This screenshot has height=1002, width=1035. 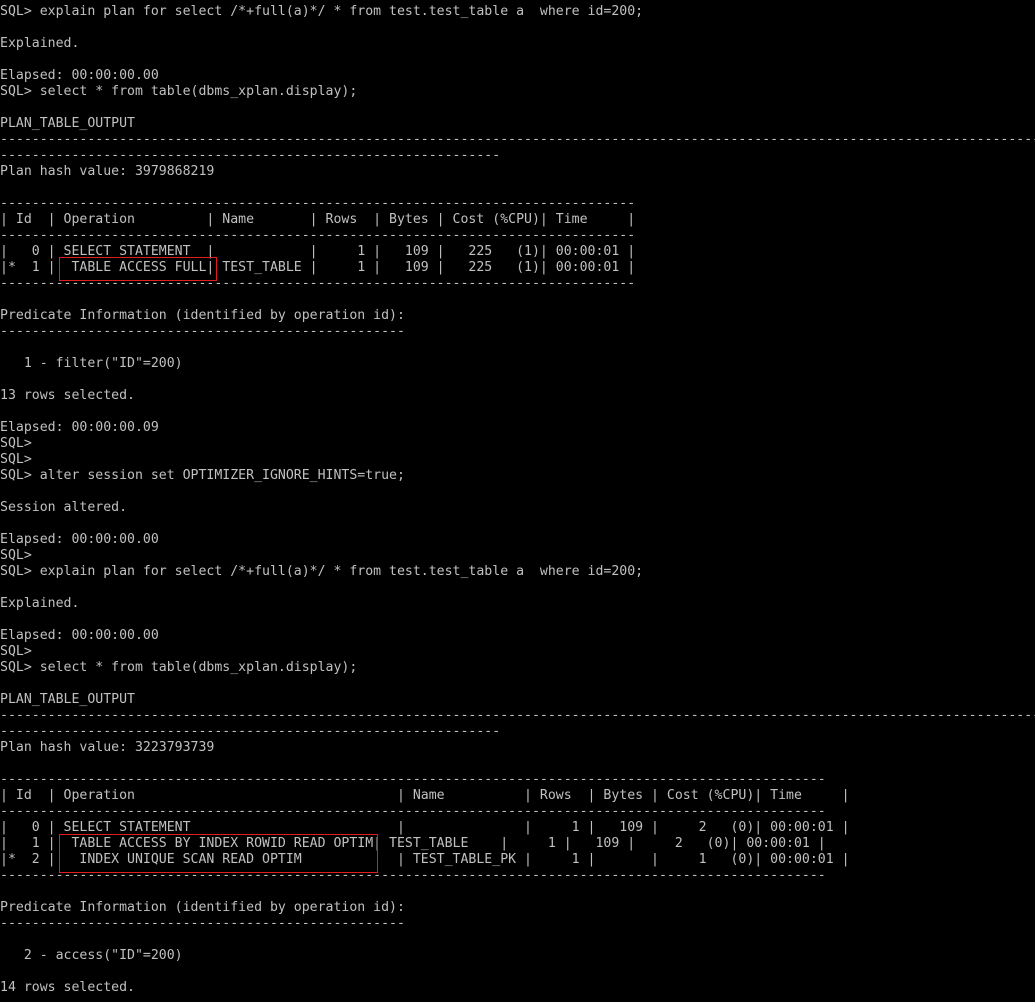 What do you see at coordinates (79, 427) in the screenshot?
I see `terminal-line: Elapsed: 00:00:00.09` at bounding box center [79, 427].